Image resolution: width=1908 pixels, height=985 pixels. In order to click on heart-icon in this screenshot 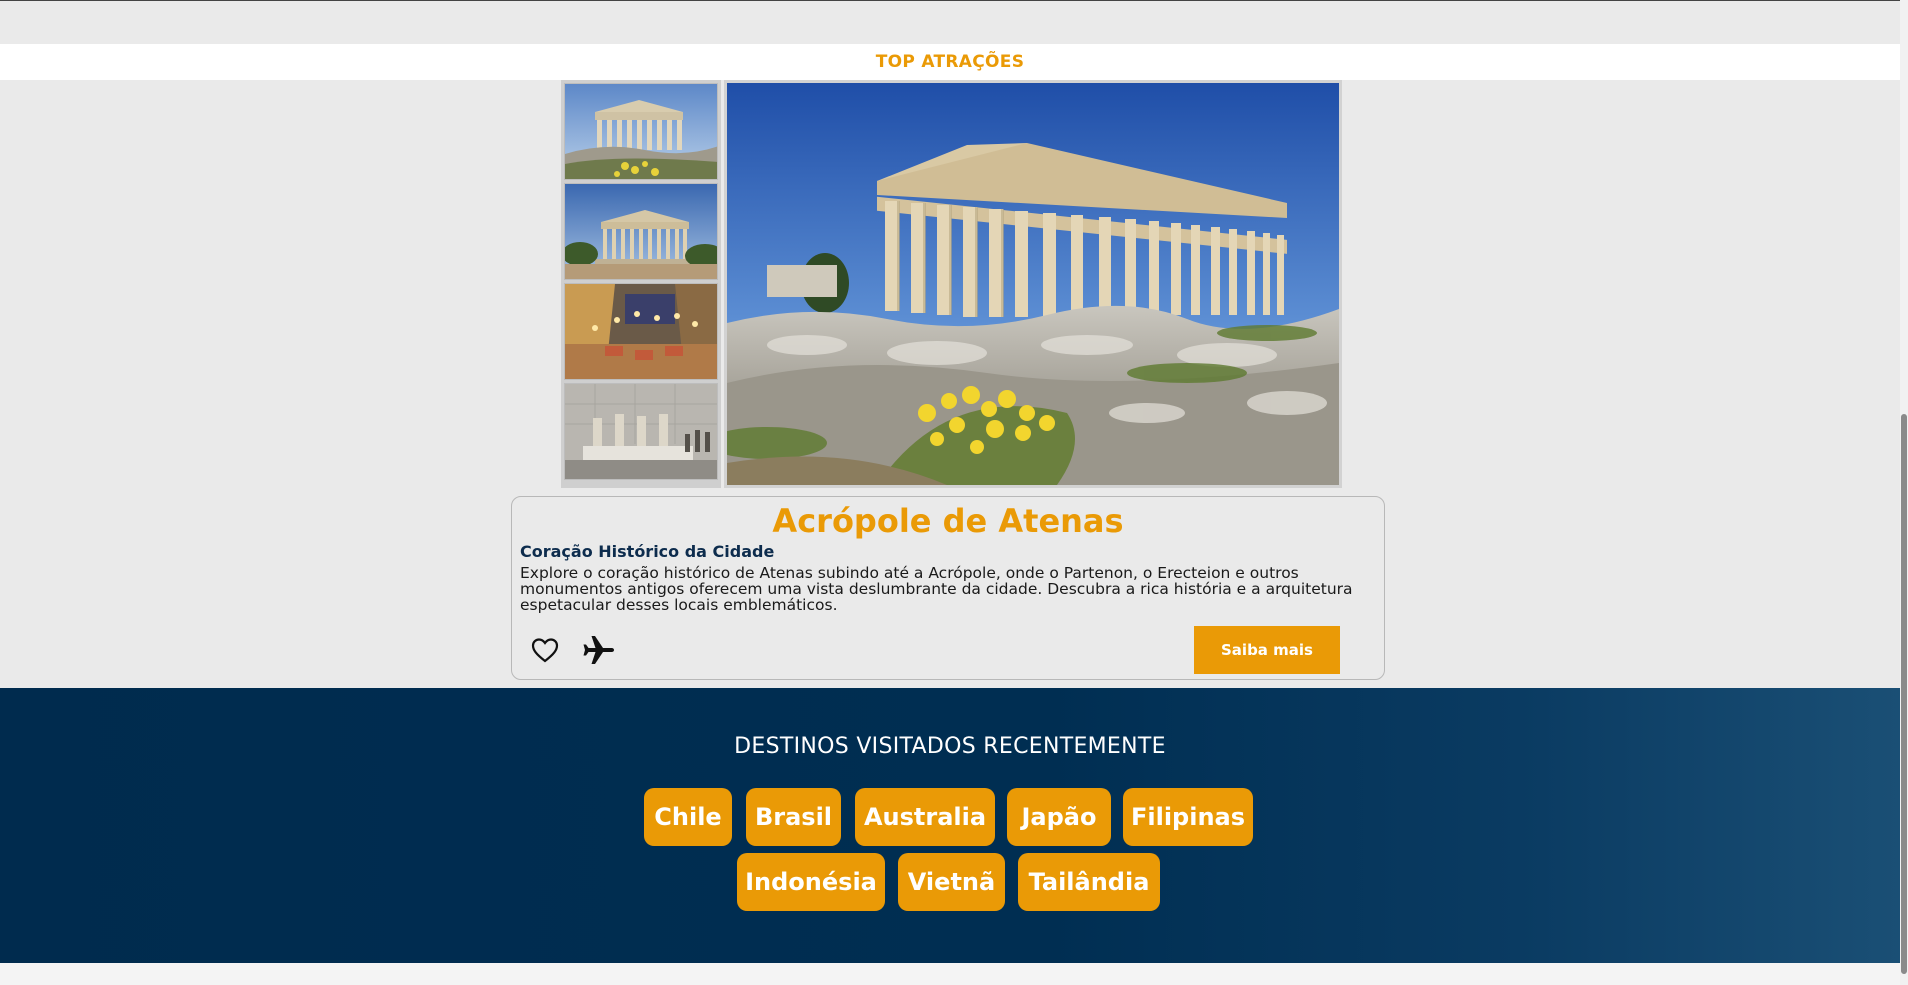, I will do `click(545, 650)`.